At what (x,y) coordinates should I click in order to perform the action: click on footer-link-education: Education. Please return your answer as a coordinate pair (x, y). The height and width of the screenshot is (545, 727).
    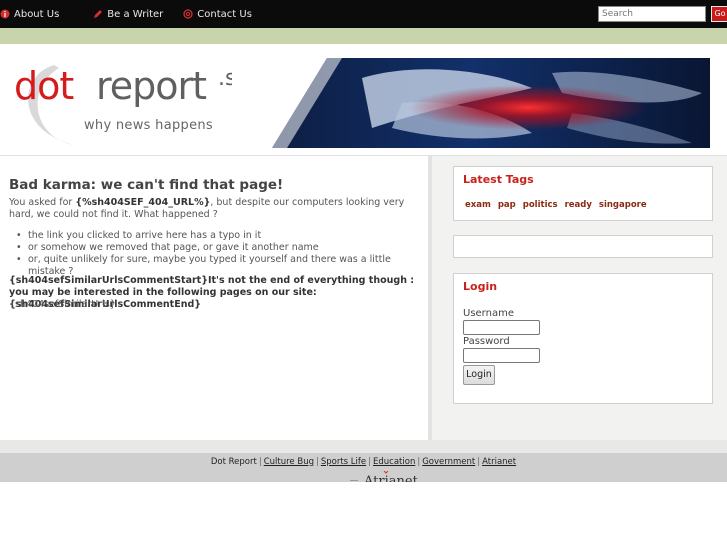
    Looking at the image, I should click on (394, 462).